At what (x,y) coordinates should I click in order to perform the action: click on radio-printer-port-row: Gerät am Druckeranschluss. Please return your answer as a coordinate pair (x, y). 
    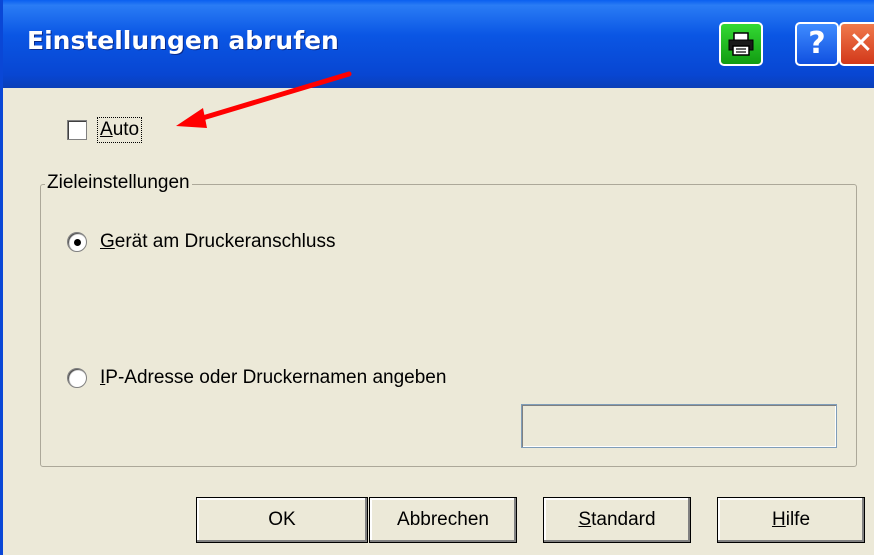
    Looking at the image, I should click on (201, 242).